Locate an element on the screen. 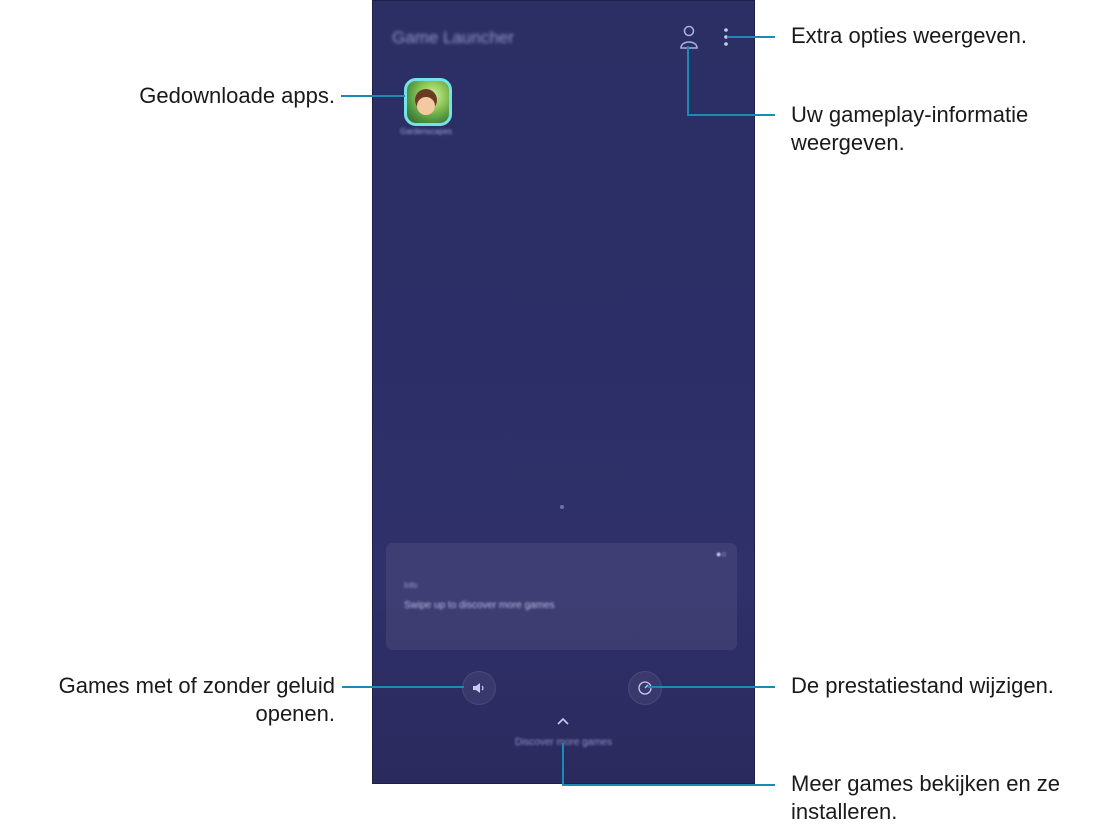  card-label: Info is located at coordinates (411, 585).